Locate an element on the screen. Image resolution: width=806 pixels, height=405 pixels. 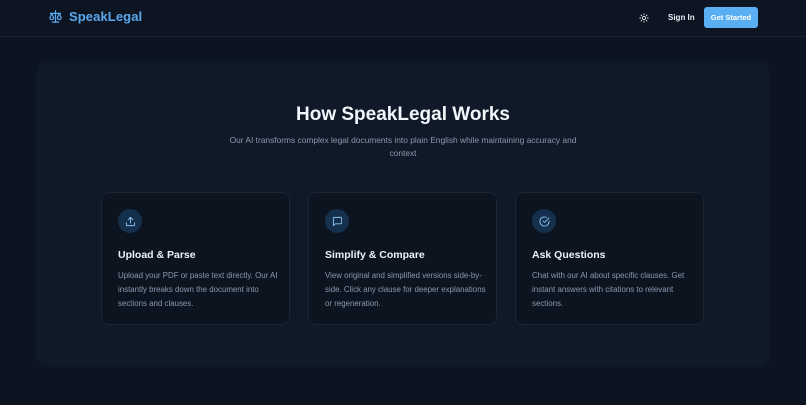
upload-icon-badge is located at coordinates (130, 221).